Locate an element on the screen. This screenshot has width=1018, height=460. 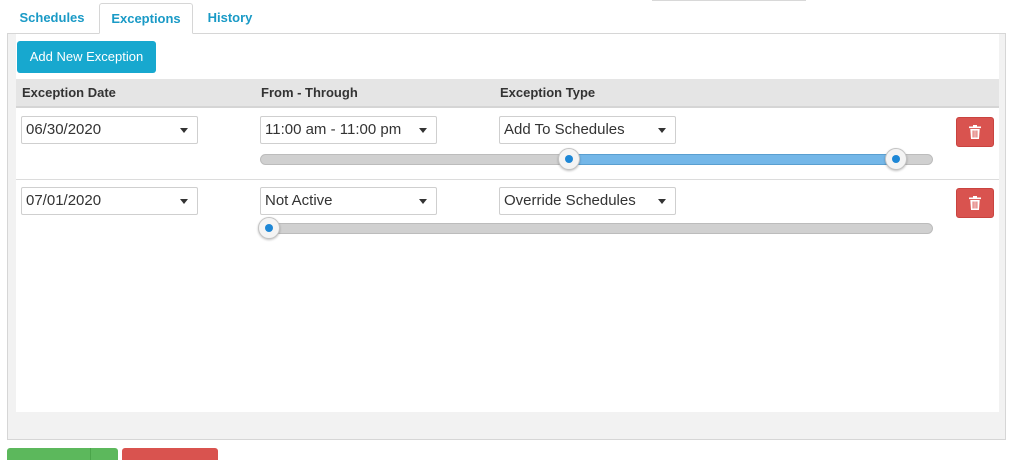
exception-date-select: 07/01/2020 is located at coordinates (109, 201).